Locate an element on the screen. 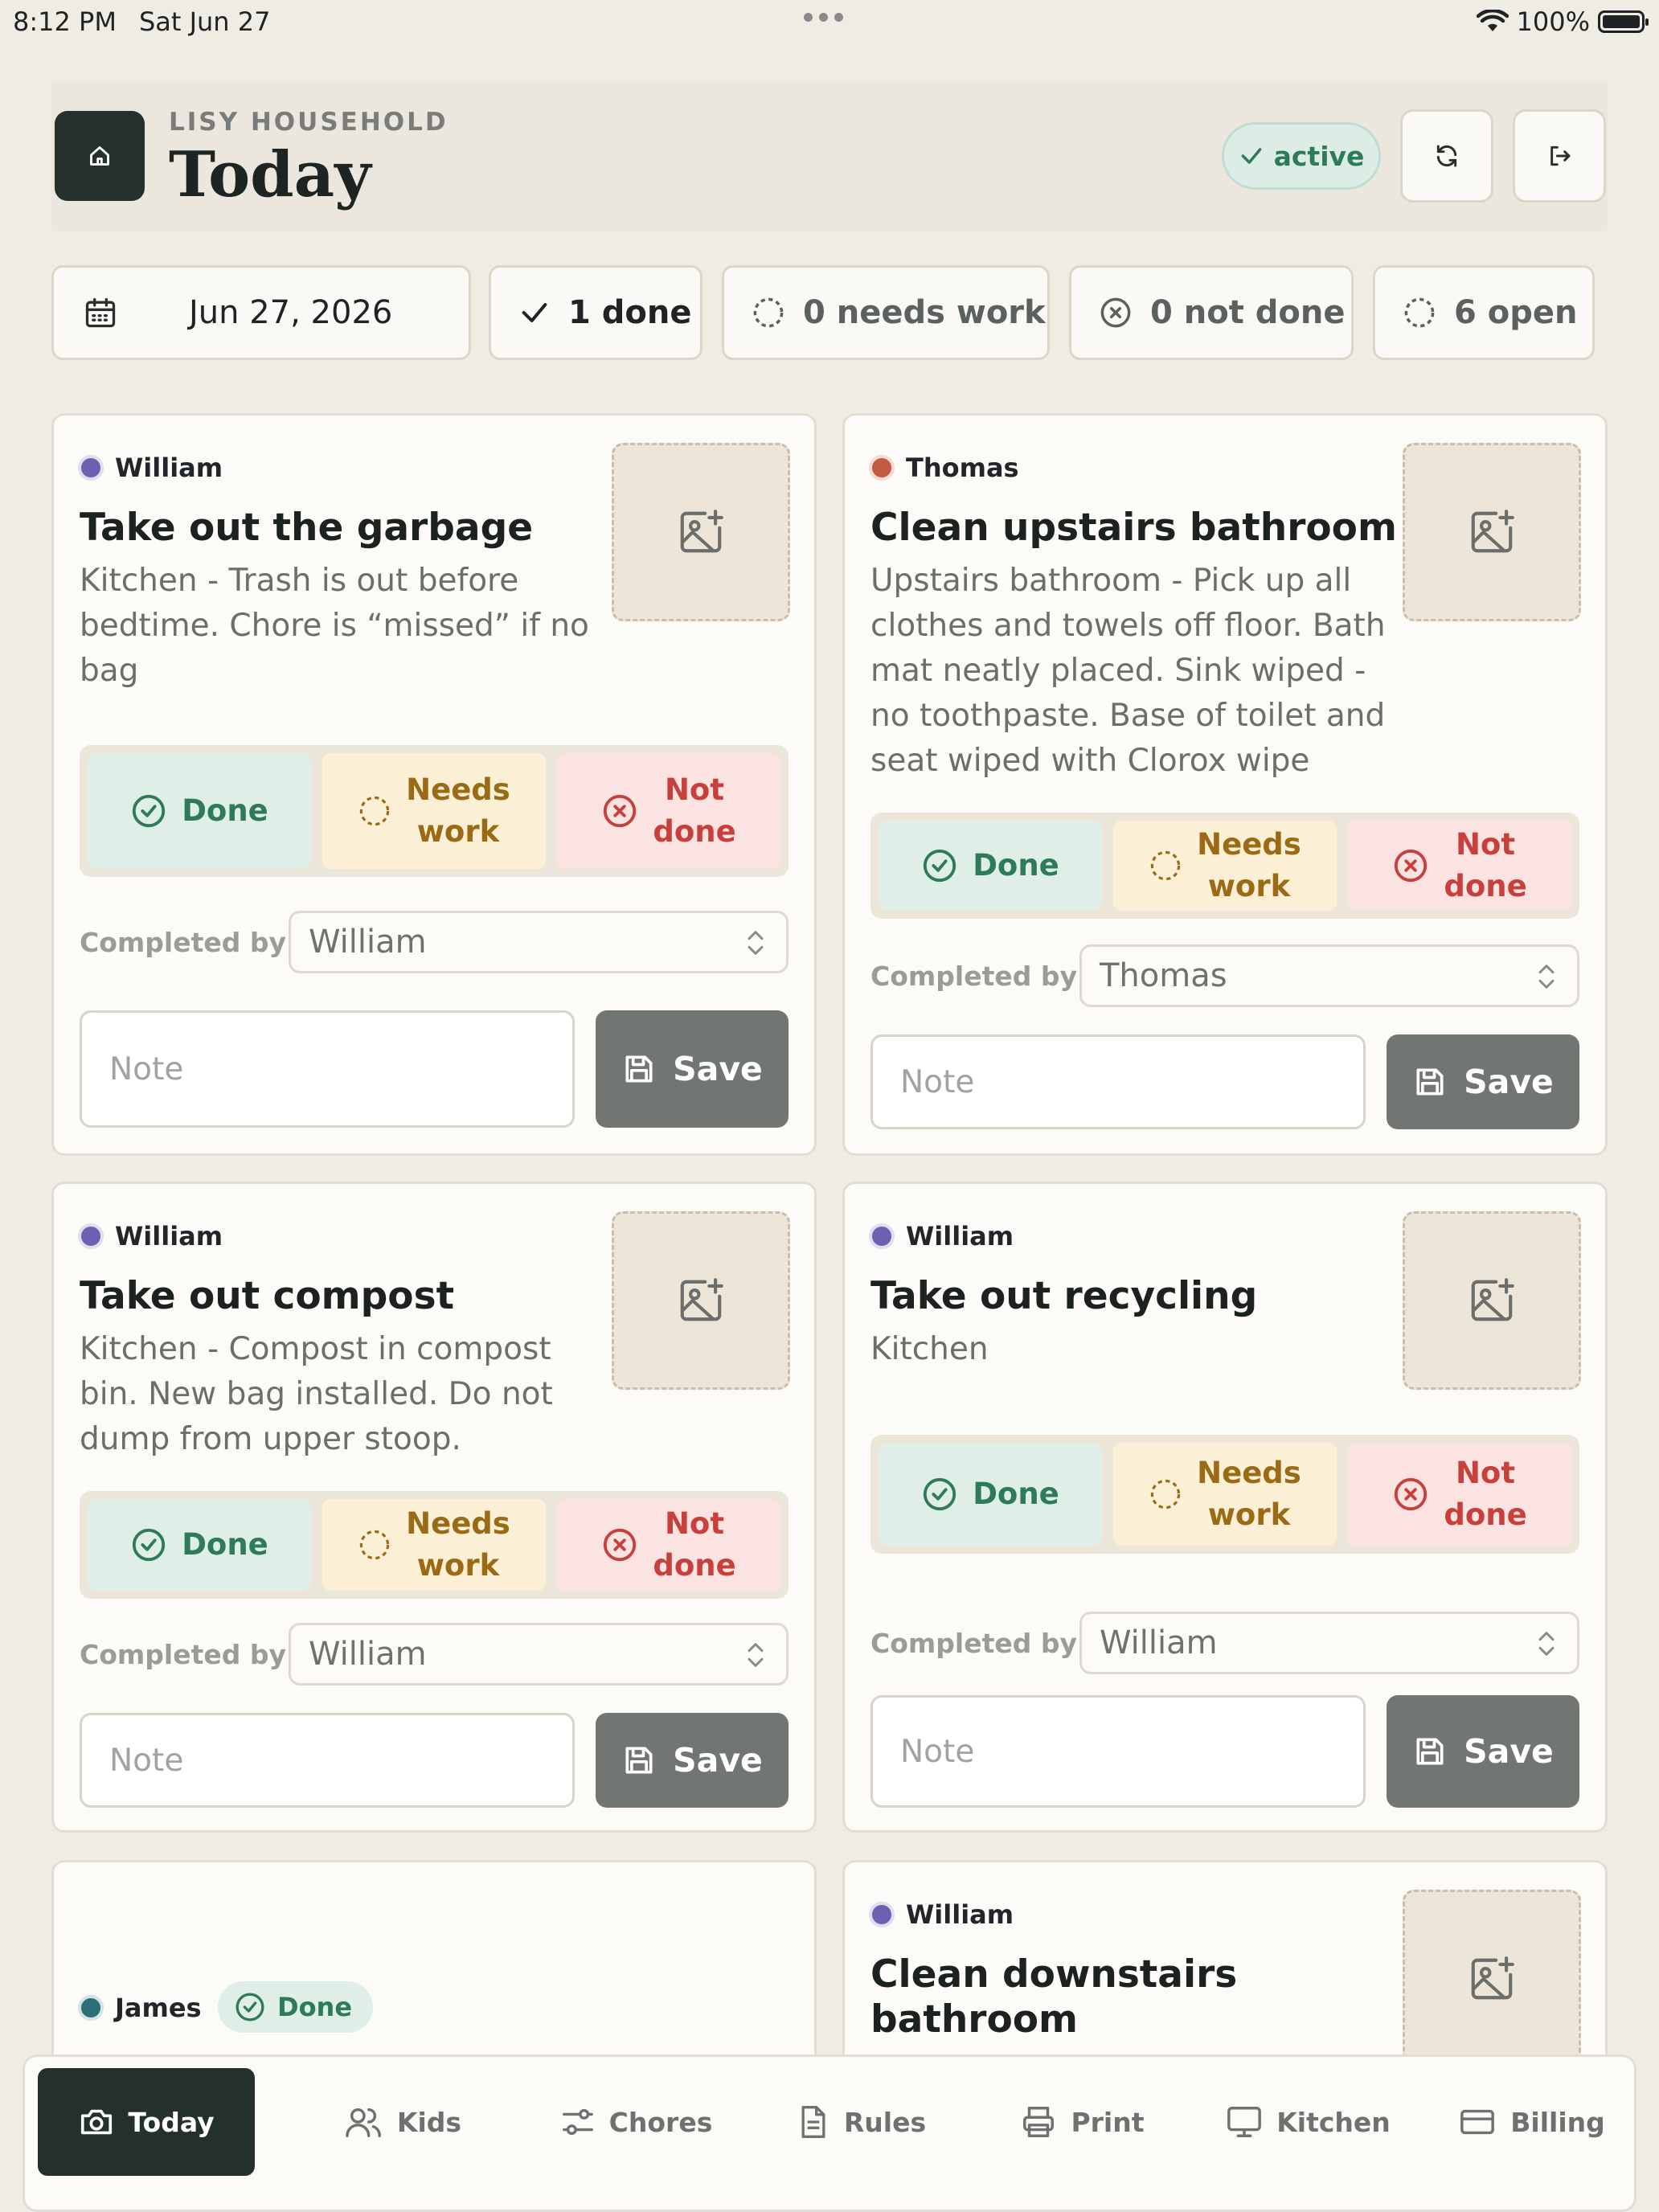 The image size is (1659, 2212). camera-icon is located at coordinates (97, 2122).